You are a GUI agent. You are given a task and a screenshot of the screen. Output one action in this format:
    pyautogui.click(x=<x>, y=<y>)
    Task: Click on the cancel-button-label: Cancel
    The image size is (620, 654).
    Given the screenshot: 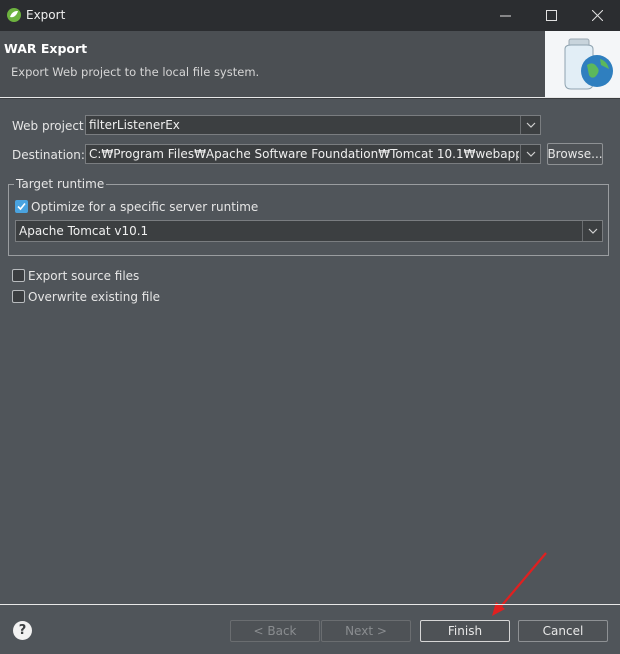 What is the action you would take?
    pyautogui.click(x=563, y=631)
    